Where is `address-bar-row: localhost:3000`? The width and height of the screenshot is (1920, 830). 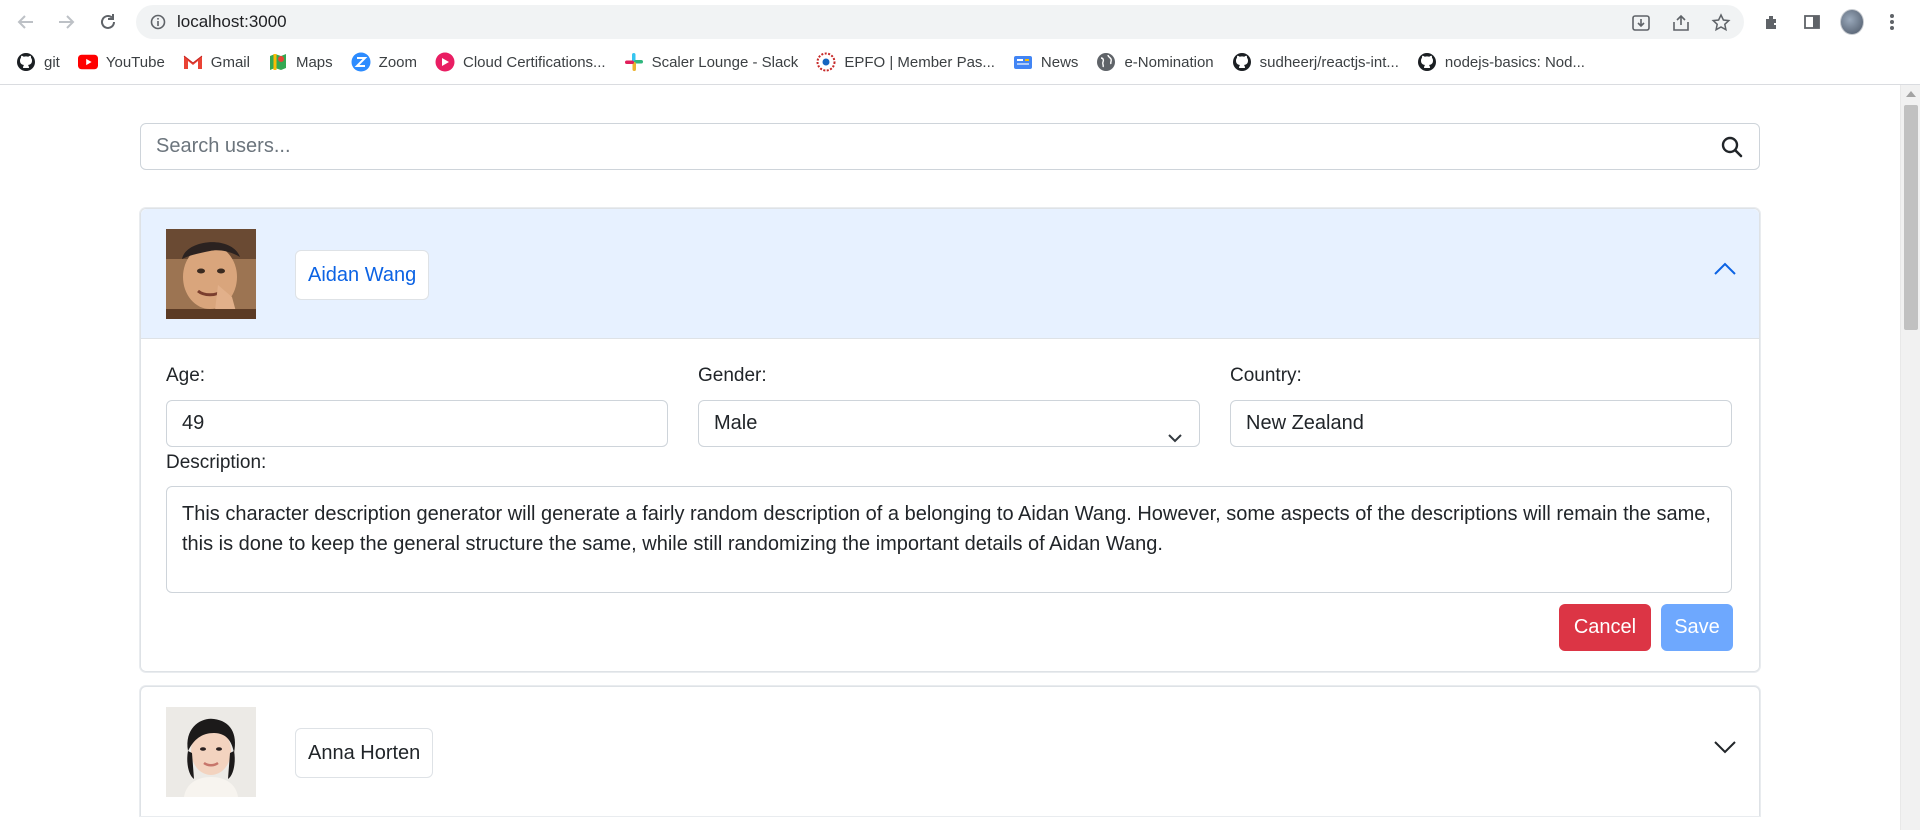 address-bar-row: localhost:3000 is located at coordinates (960, 22).